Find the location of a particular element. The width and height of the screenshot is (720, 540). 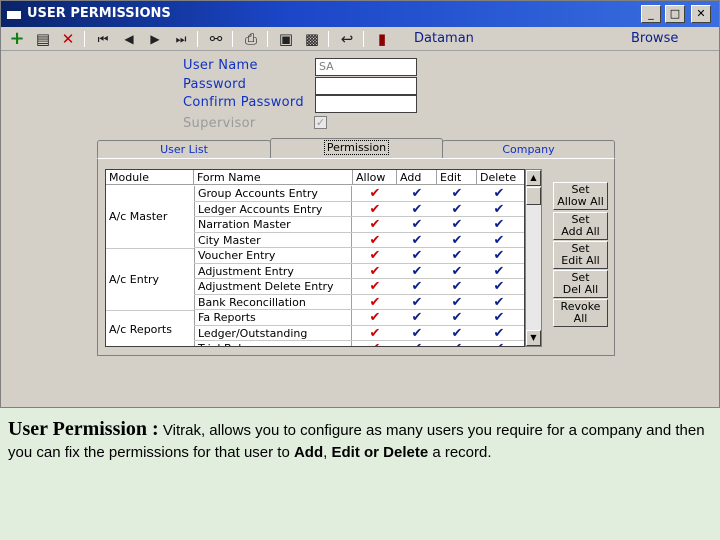

scroll-up-icon: ▲ is located at coordinates (533, 178).